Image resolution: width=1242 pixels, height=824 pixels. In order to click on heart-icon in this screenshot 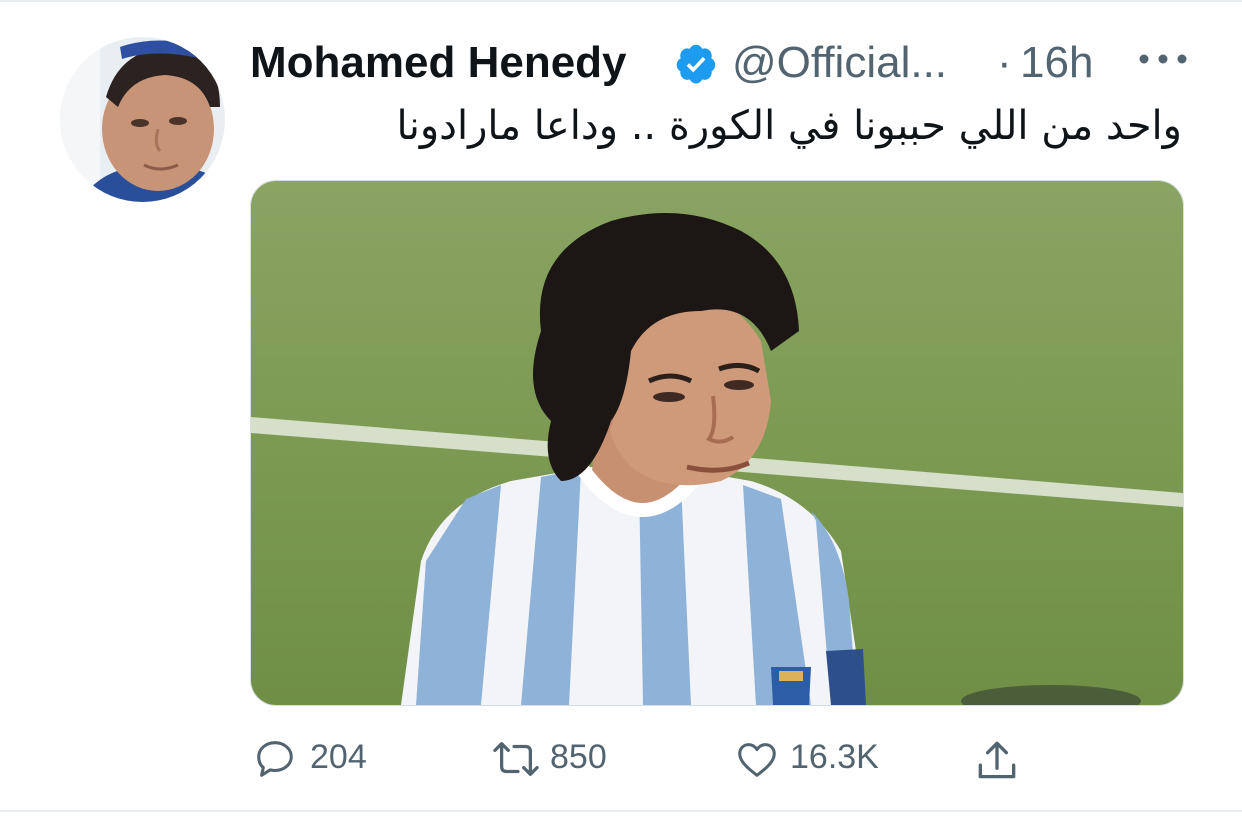, I will do `click(757, 760)`.